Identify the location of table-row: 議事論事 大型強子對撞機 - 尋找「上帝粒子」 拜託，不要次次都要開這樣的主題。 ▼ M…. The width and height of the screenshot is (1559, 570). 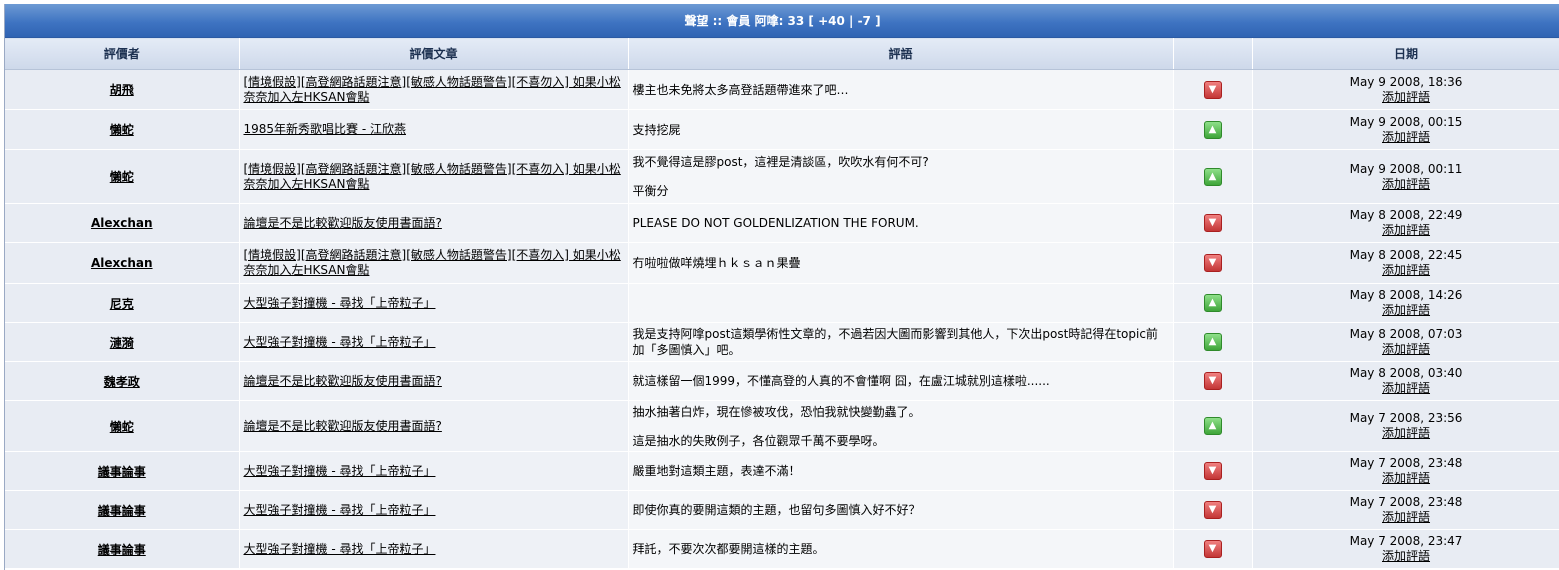
(782, 549).